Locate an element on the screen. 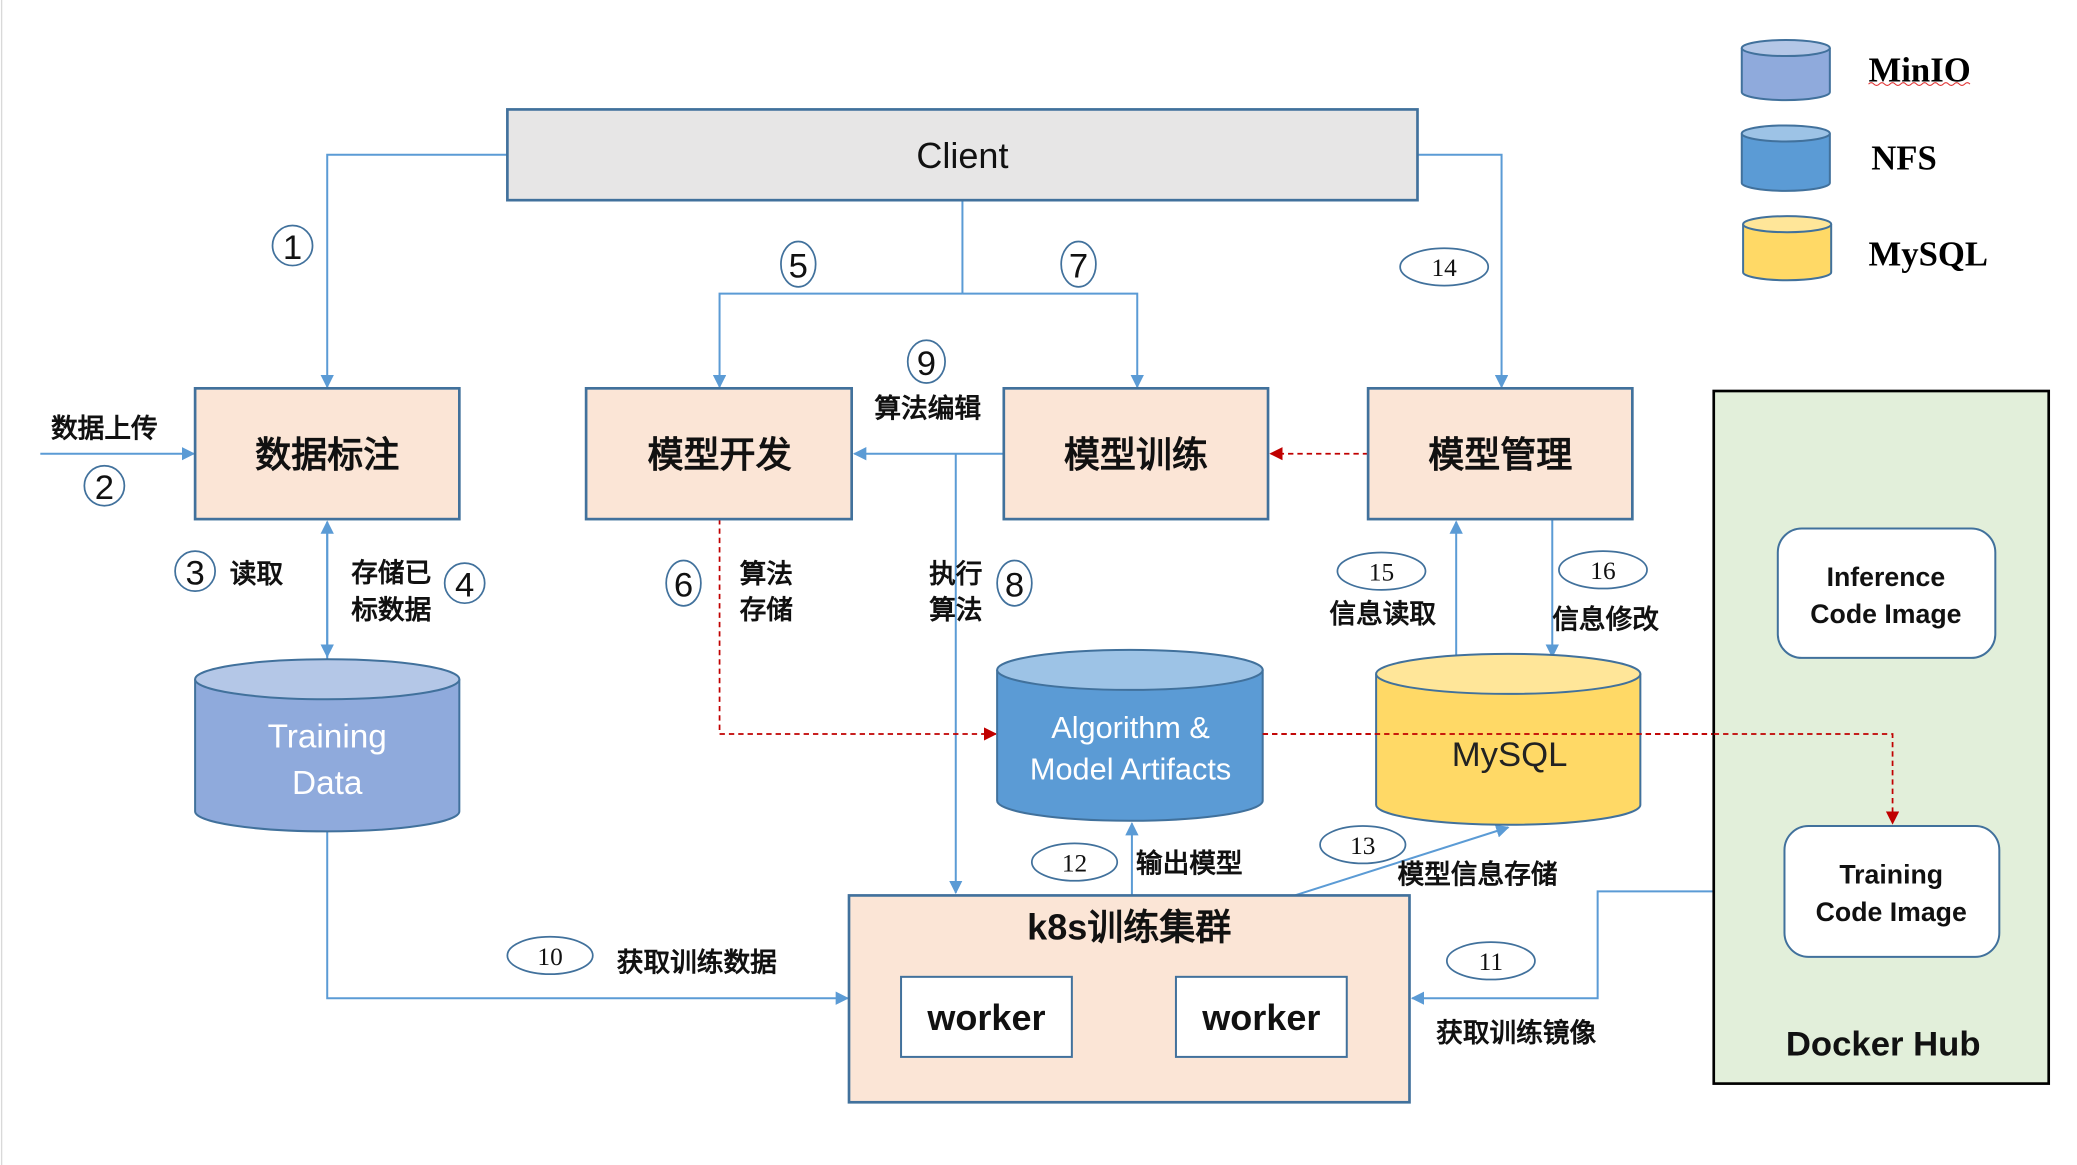  client-label: Client is located at coordinates (962, 155).